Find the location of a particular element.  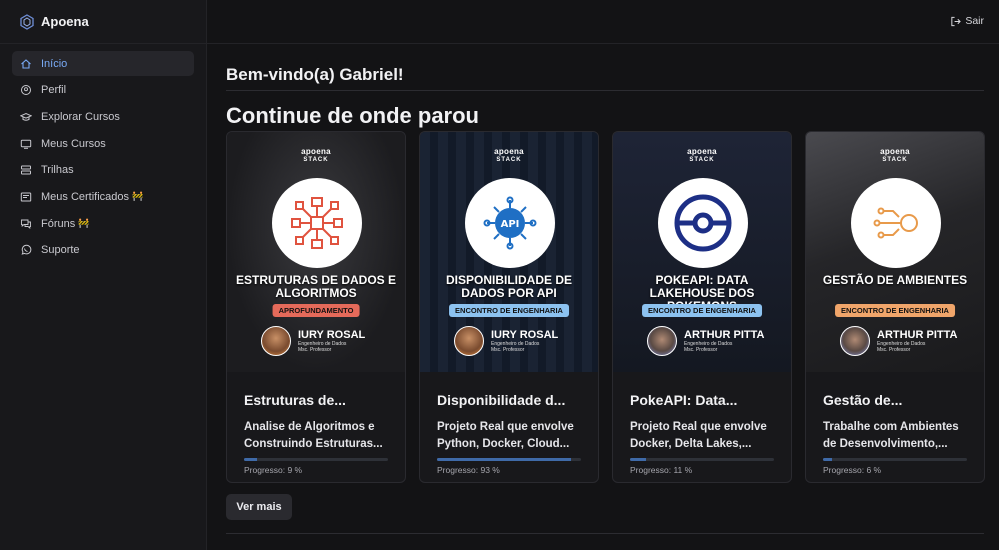

progress-label: Progresso: 11 % is located at coordinates (661, 470).